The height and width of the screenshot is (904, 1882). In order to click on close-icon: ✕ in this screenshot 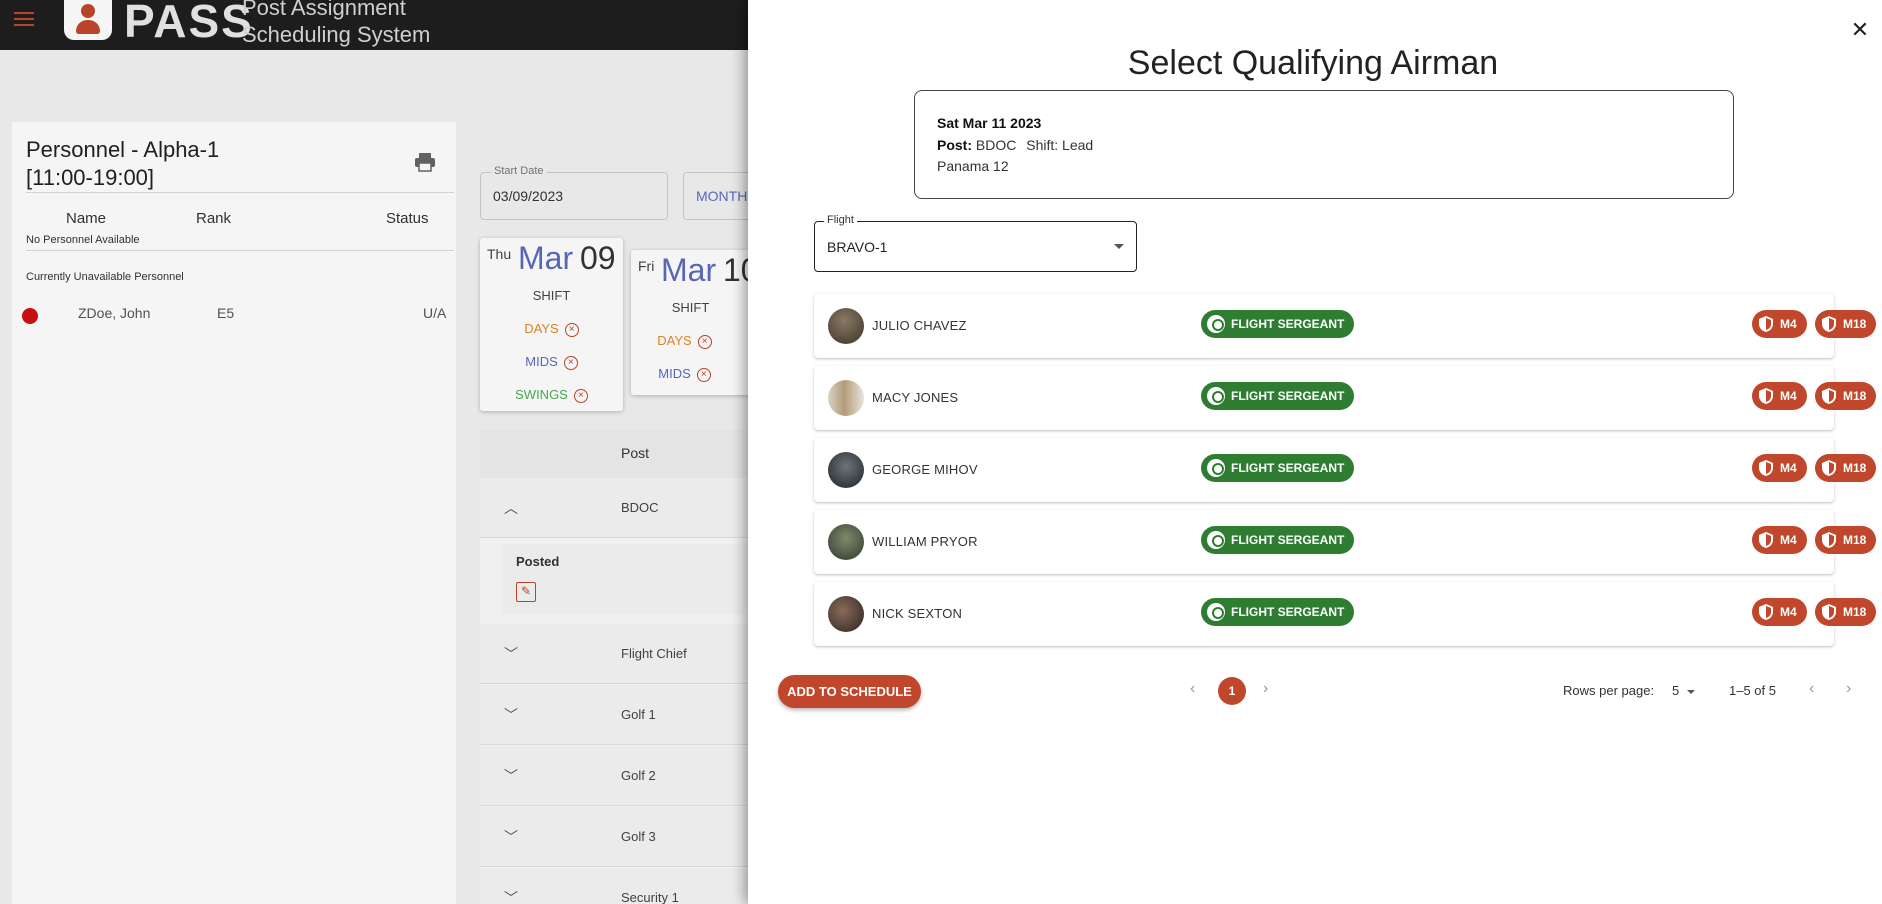, I will do `click(1860, 30)`.